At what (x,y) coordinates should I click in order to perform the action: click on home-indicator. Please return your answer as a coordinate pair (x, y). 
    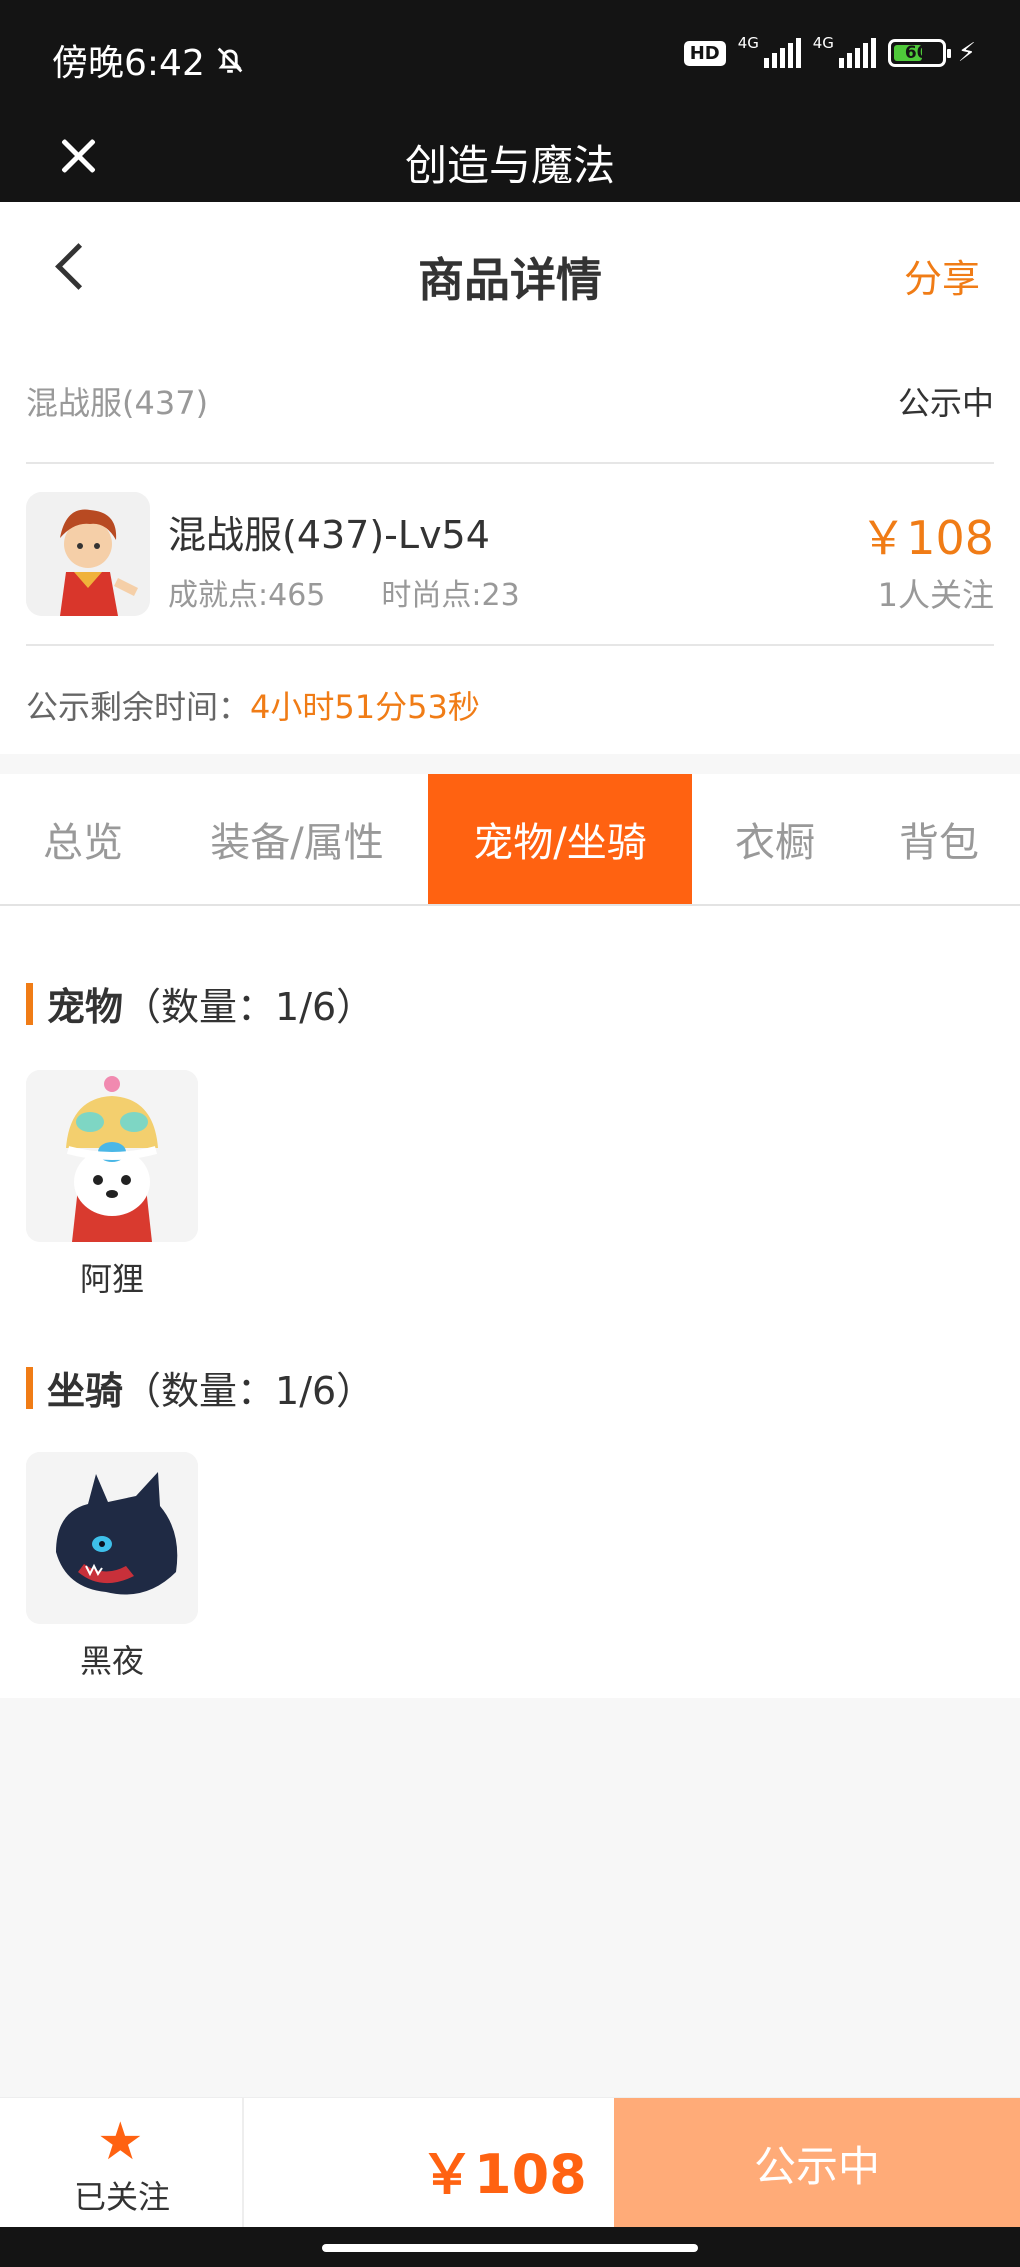
    Looking at the image, I should click on (510, 2248).